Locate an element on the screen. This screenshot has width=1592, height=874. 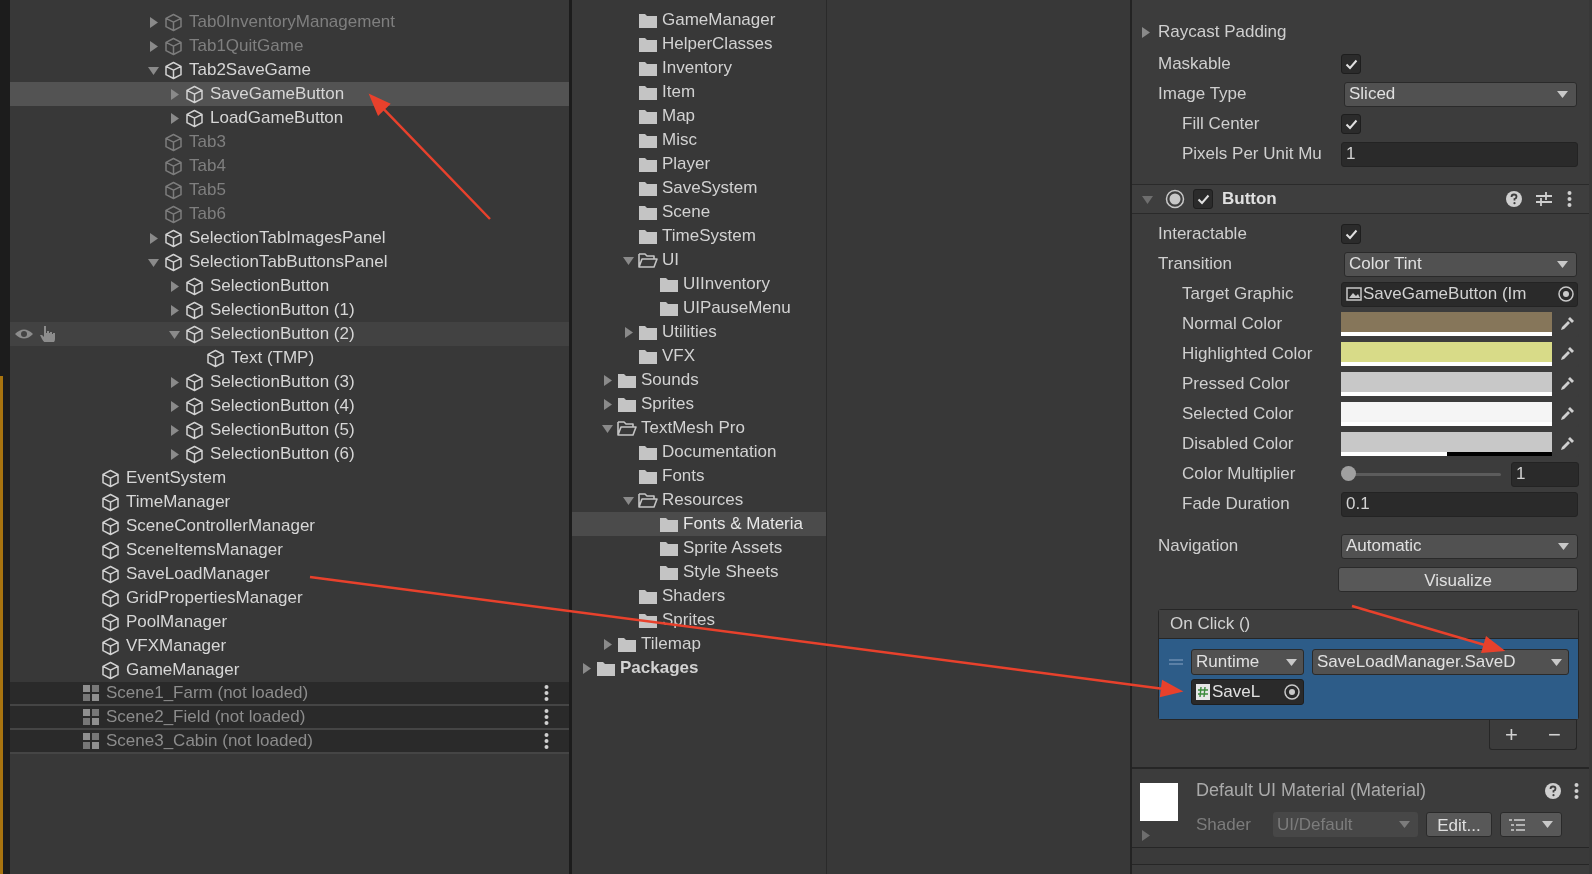
object-name: SceneControllerManager is located at coordinates (220, 526).